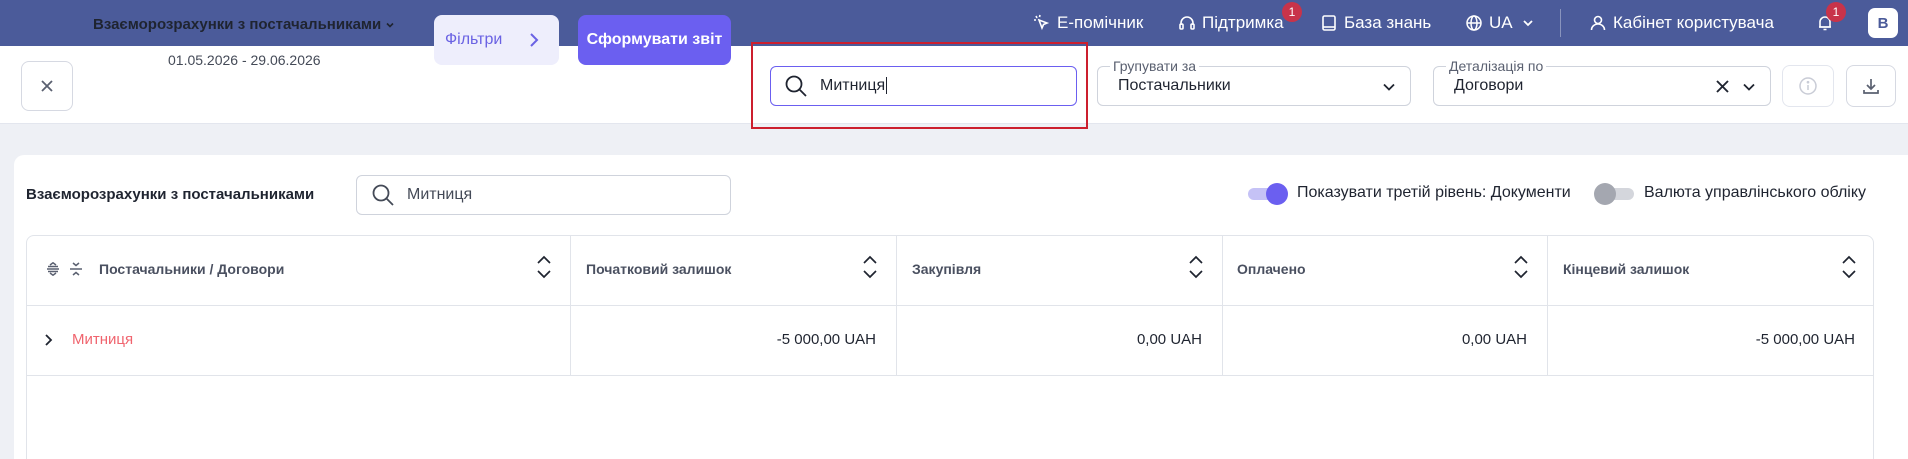 This screenshot has height=459, width=1908. Describe the element at coordinates (1169, 339) in the screenshot. I see `purchase-value: 0,00 UAH` at that location.